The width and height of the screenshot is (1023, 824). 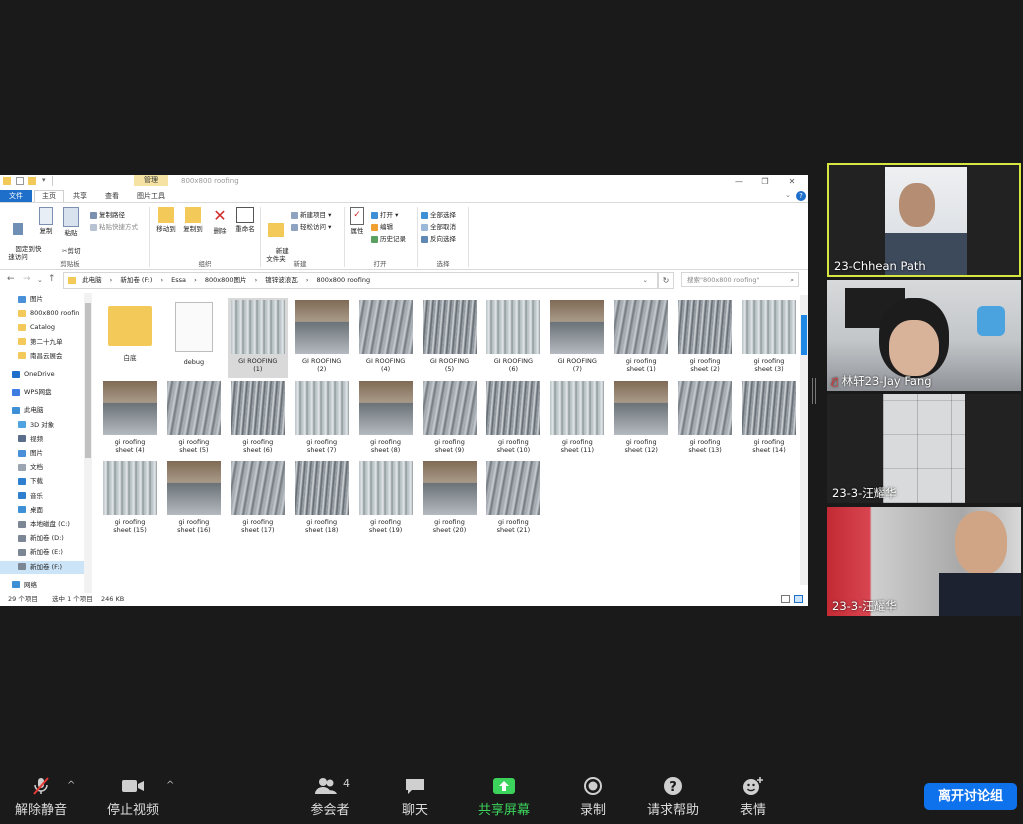 I want to click on nav-item: 音乐, so click(x=45, y=496).